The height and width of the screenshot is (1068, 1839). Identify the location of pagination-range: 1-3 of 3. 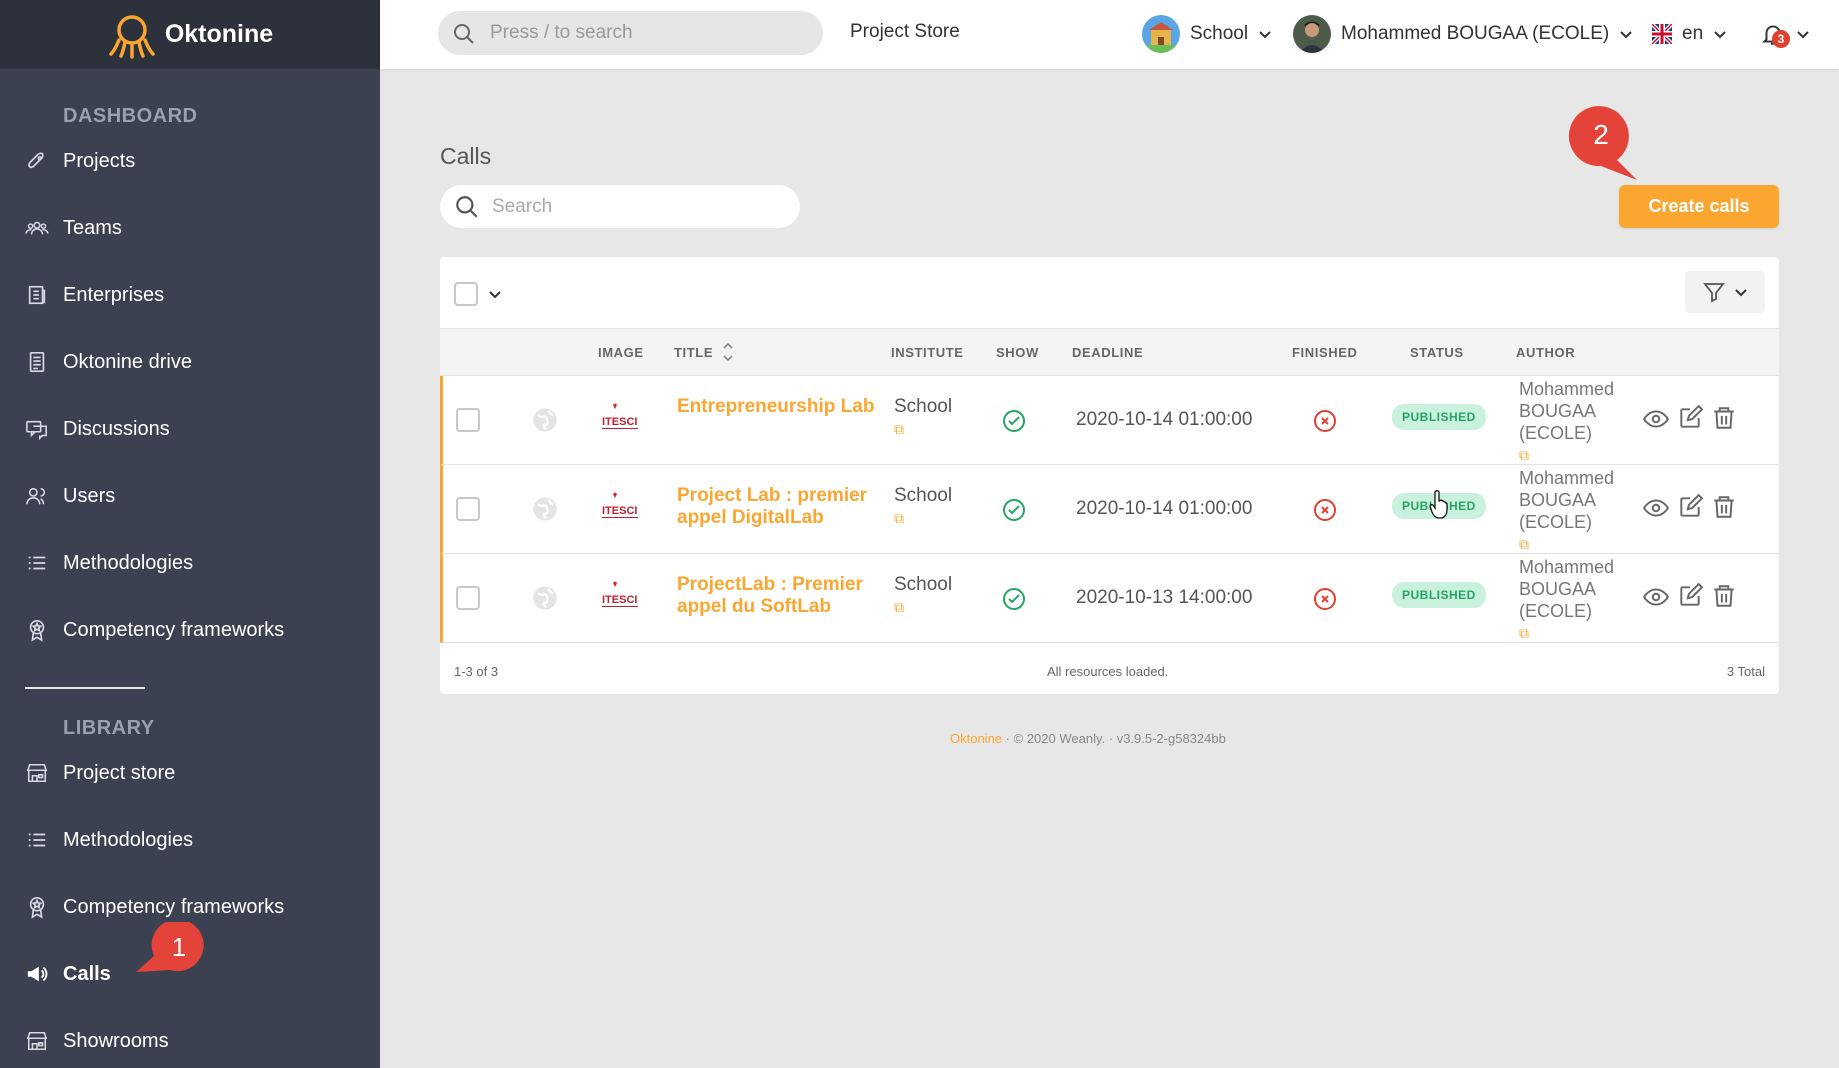
(476, 671).